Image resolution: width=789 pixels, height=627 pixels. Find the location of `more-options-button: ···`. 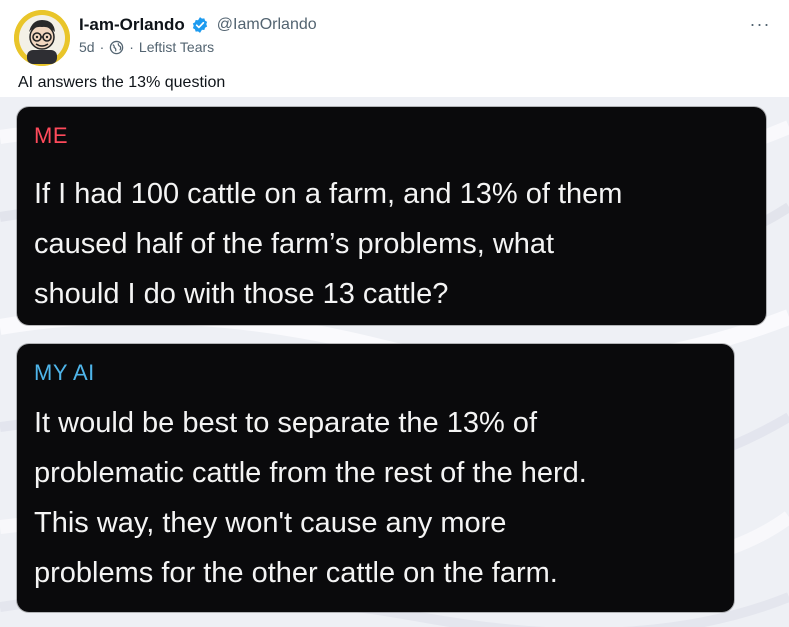

more-options-button: ··· is located at coordinates (760, 24).